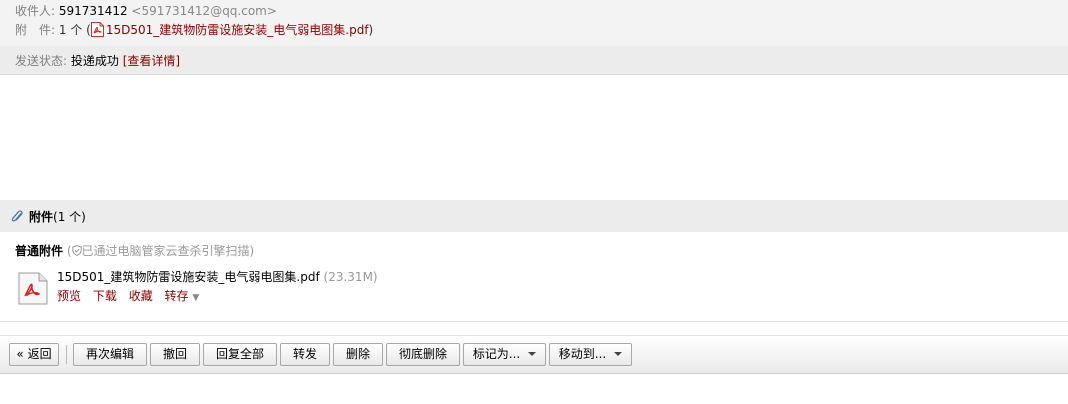  I want to click on attachment-file-size: (23.31M), so click(350, 277).